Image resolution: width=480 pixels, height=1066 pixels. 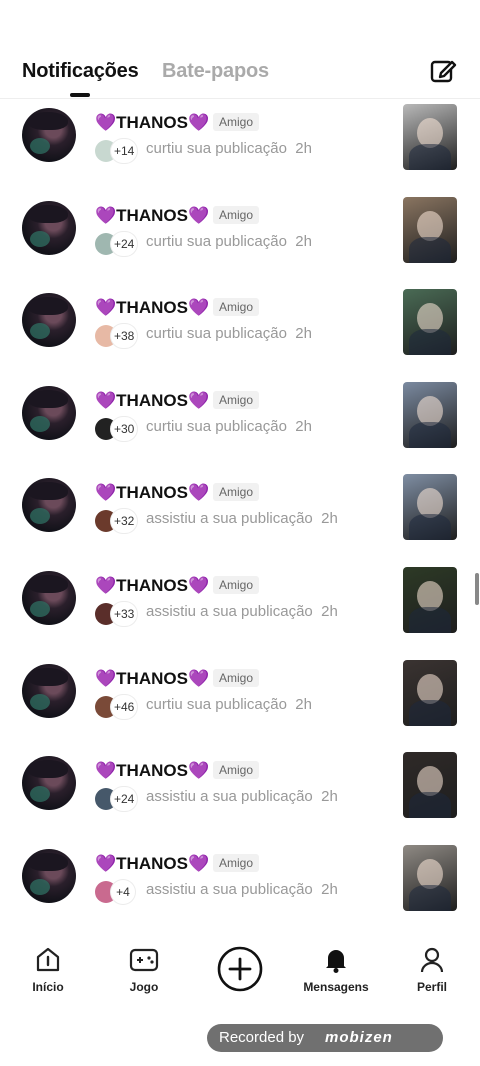 I want to click on liker-count: +14, so click(x=124, y=151).